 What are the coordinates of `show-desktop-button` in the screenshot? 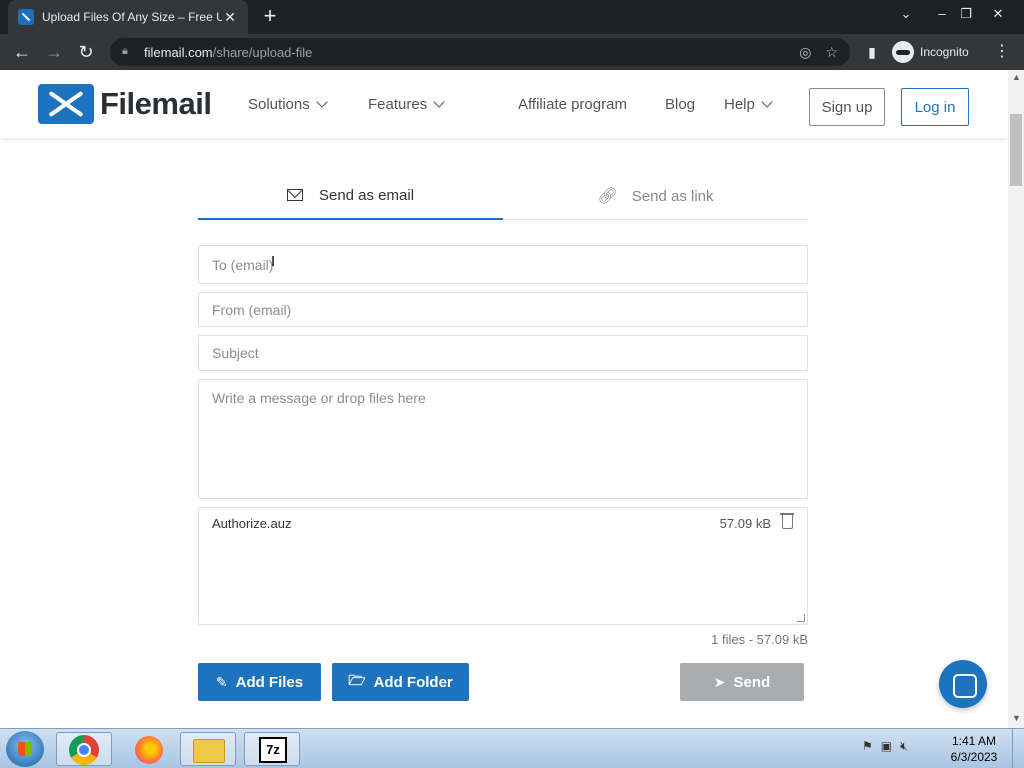 It's located at (1018, 748).